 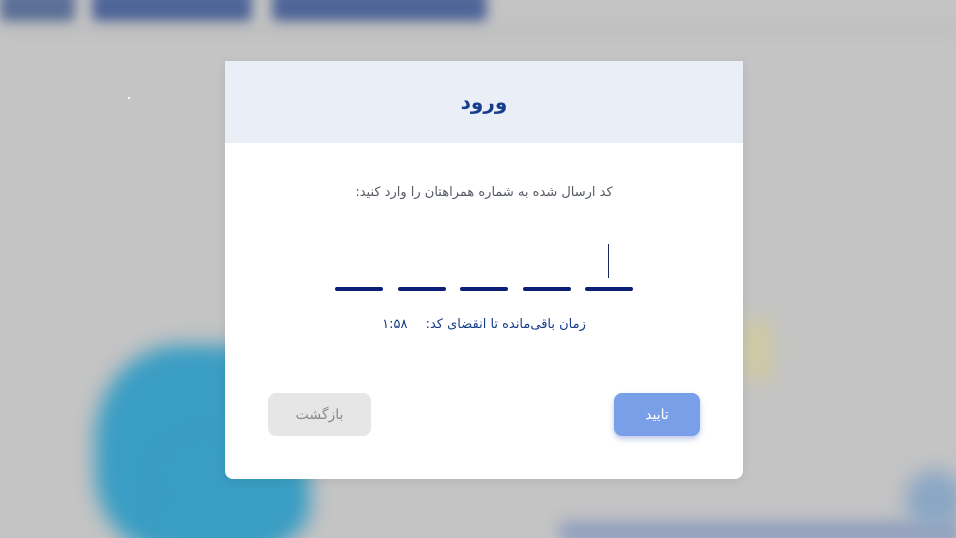 I want to click on expiry-timer: زمان باقی‌مانده تا انقضای کد: ۱:۵۸, so click(x=484, y=324).